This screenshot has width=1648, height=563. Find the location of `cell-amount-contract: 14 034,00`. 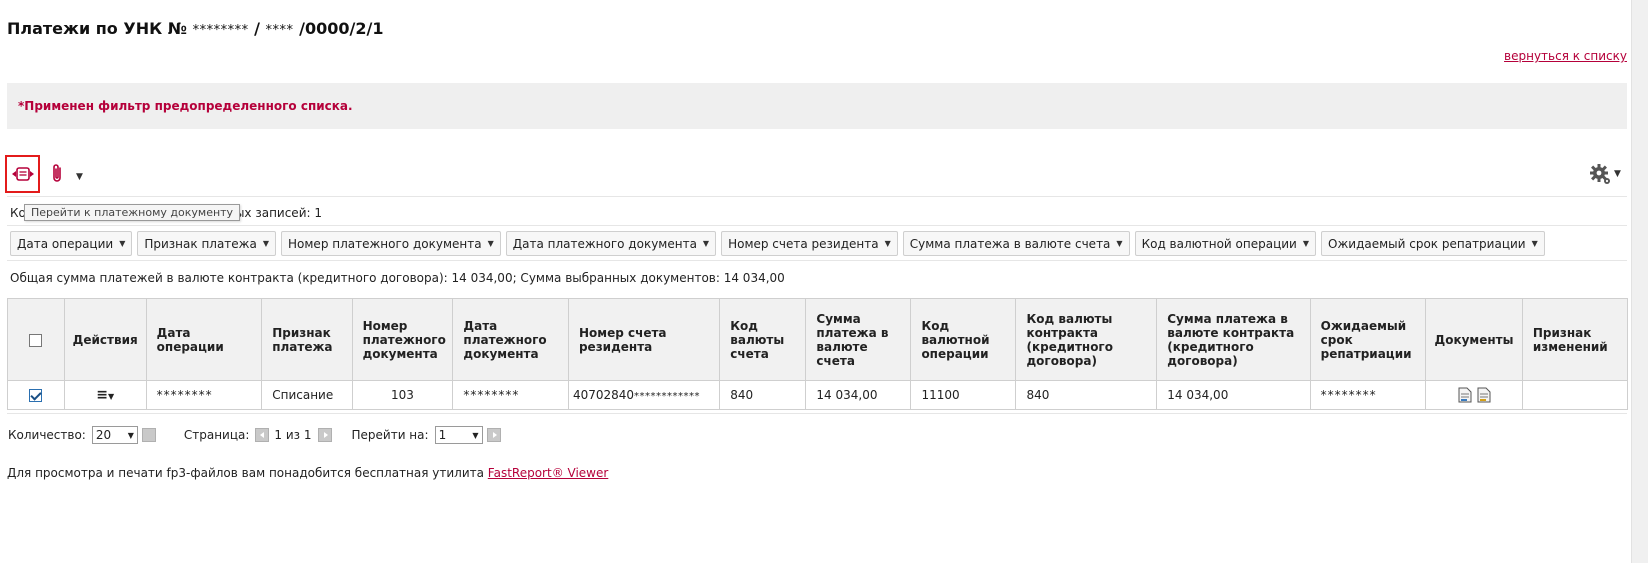

cell-amount-contract: 14 034,00 is located at coordinates (1233, 395).